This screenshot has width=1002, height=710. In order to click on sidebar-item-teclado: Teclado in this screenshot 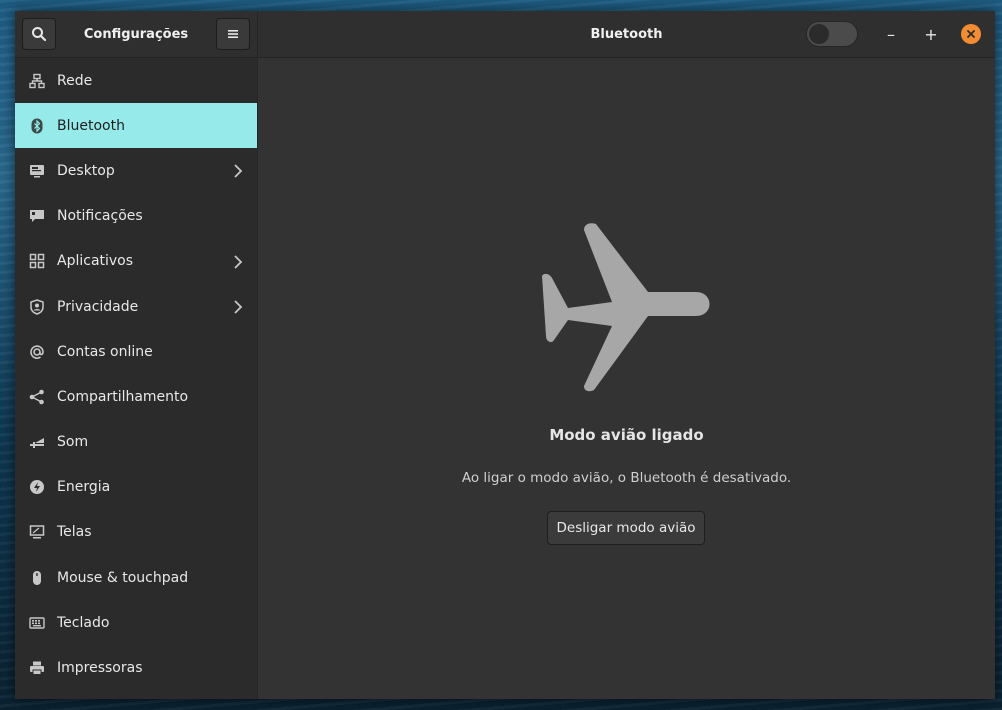, I will do `click(136, 622)`.